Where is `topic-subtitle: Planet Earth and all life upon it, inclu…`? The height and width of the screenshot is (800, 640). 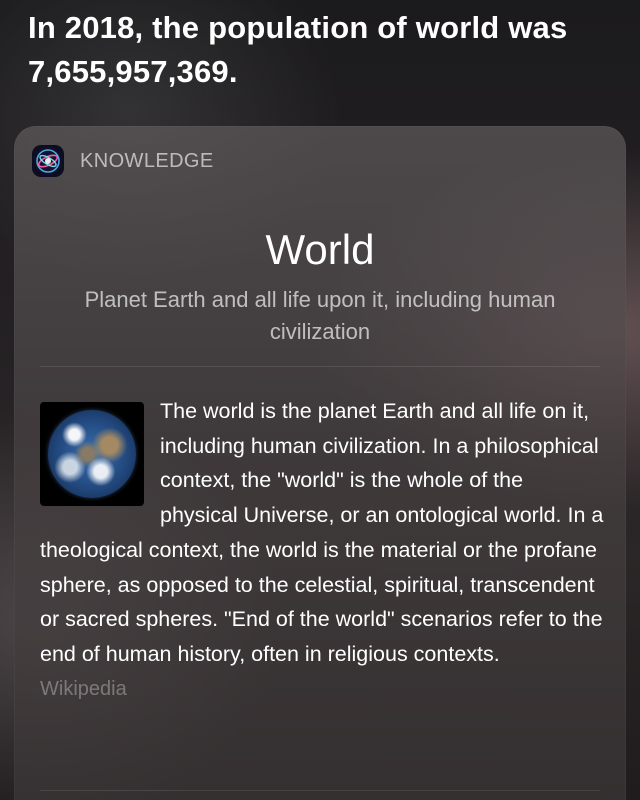
topic-subtitle: Planet Earth and all life upon it, inclu… is located at coordinates (320, 315).